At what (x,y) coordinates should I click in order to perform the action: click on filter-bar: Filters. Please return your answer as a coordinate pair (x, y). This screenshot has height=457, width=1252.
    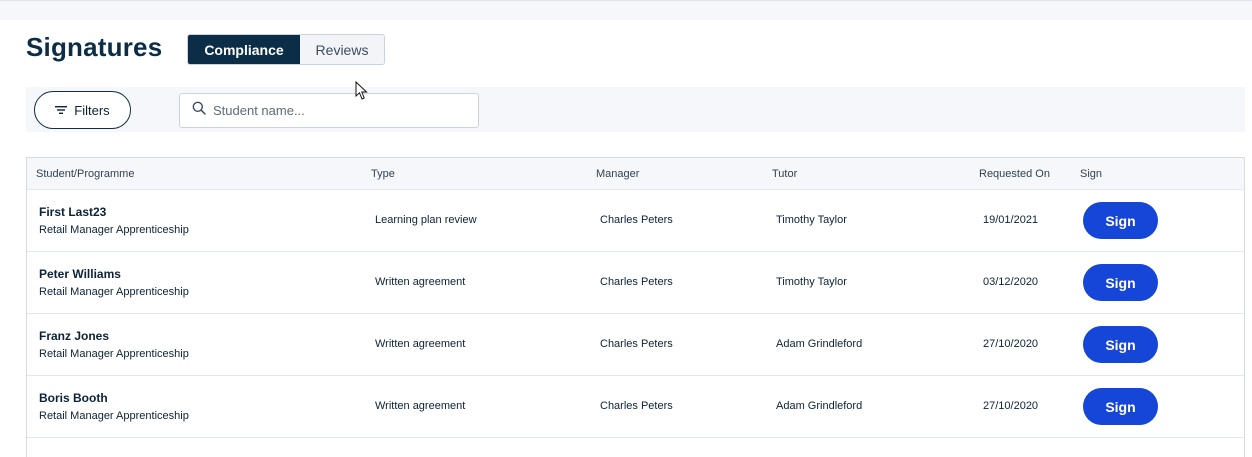
    Looking at the image, I should click on (635, 109).